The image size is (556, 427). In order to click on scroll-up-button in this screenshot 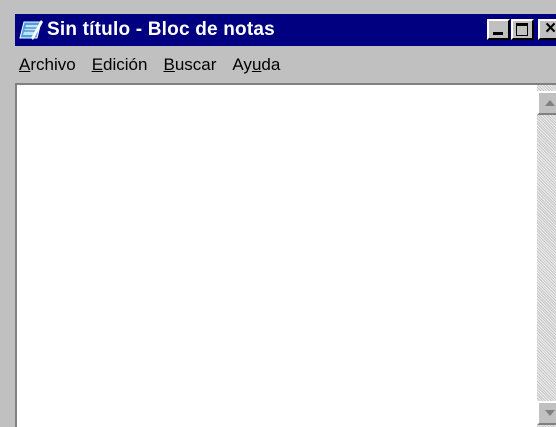, I will do `click(546, 103)`.